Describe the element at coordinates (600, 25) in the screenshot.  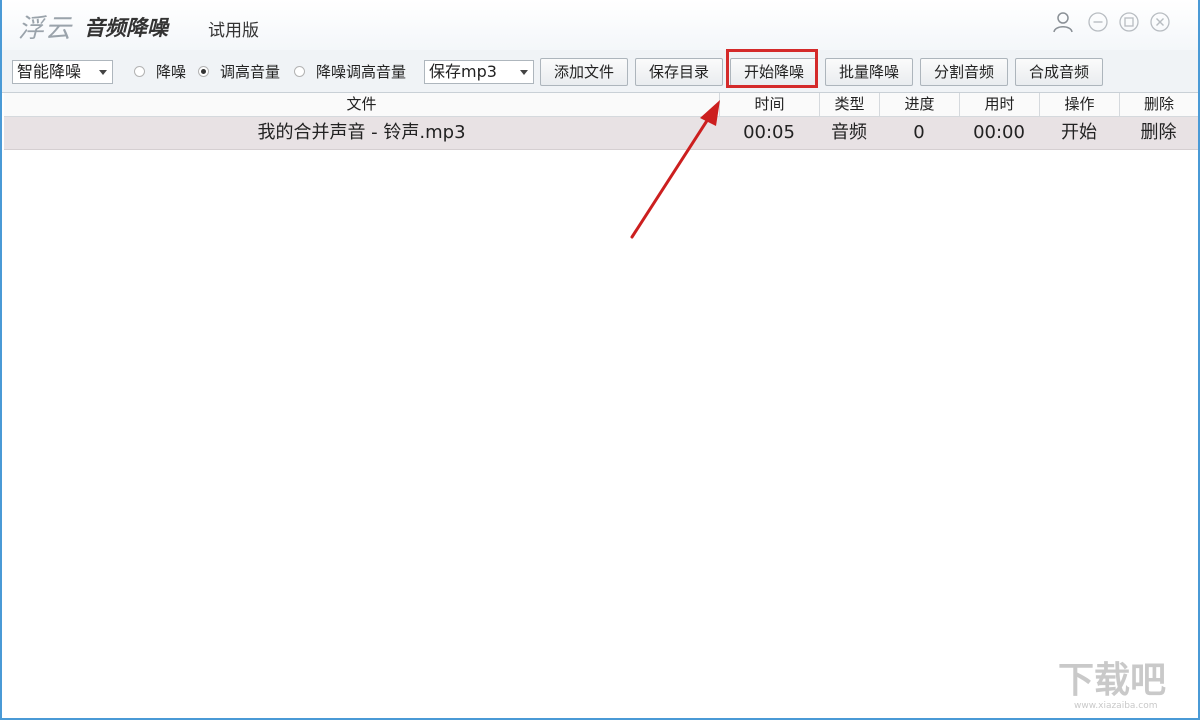
I see `titlebar: 浮云 音频降噪 试用版` at that location.